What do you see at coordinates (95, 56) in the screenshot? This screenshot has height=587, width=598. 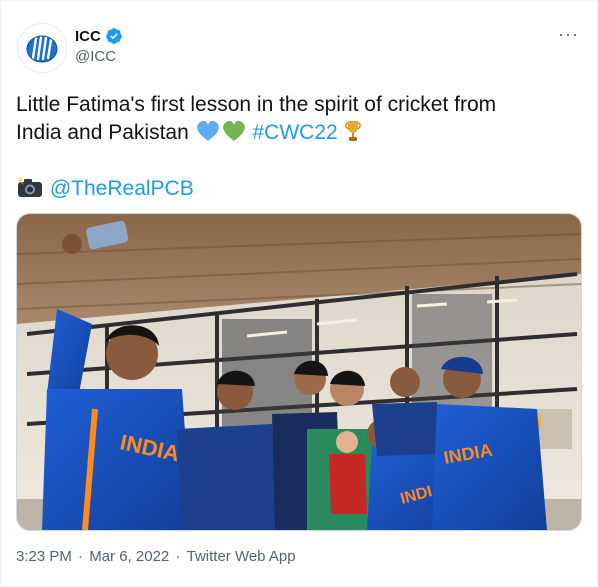 I see `author-handle: @ICC` at bounding box center [95, 56].